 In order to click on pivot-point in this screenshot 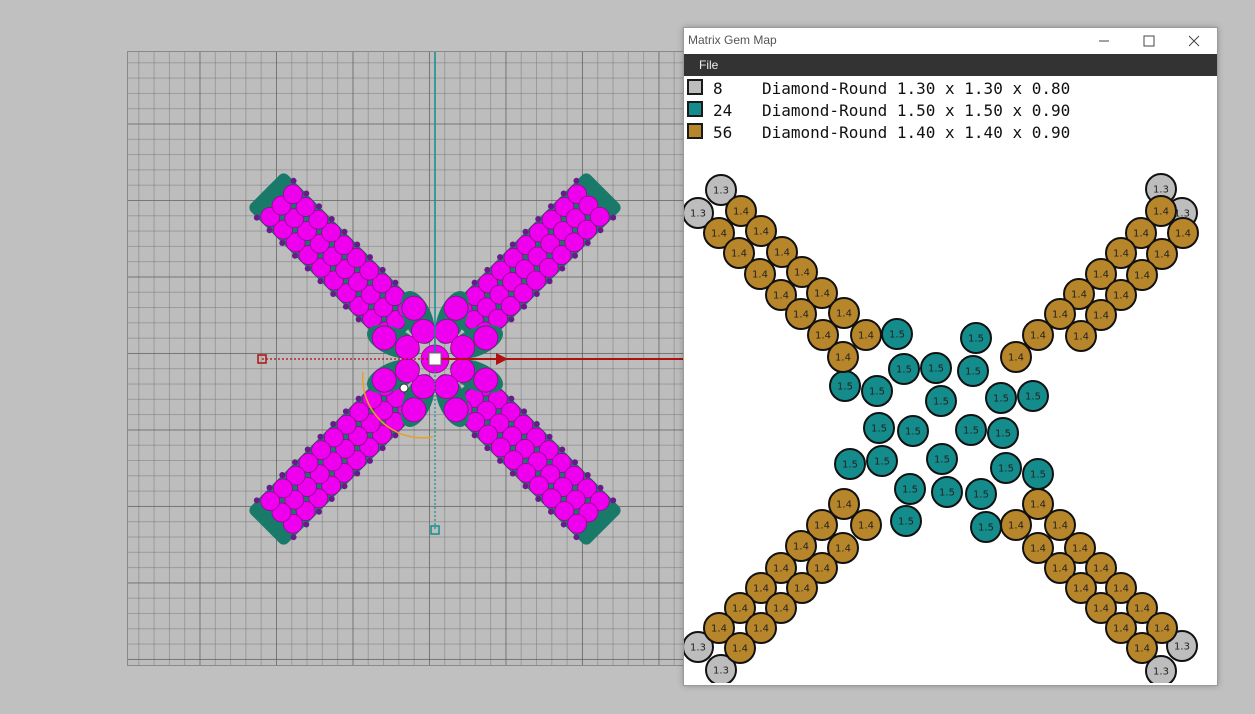, I will do `click(404, 388)`.